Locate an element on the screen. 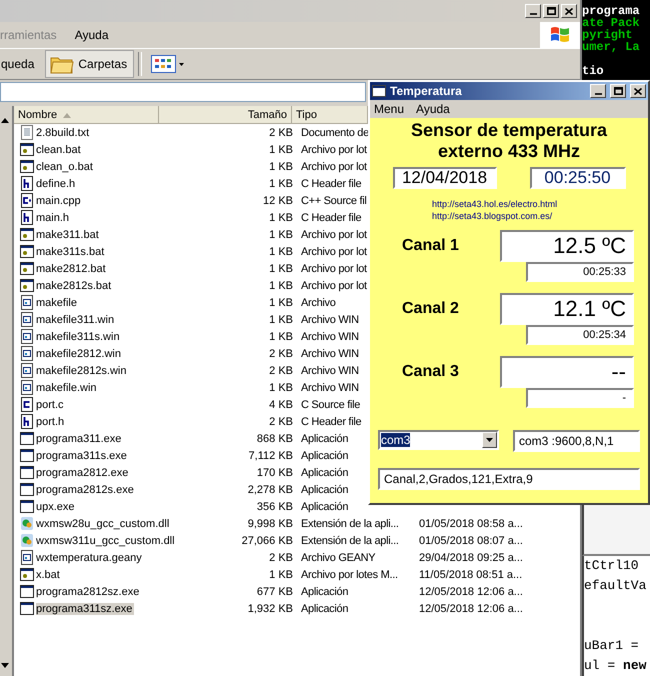 The width and height of the screenshot is (650, 676). file-name: main.cpp is located at coordinates (59, 200).